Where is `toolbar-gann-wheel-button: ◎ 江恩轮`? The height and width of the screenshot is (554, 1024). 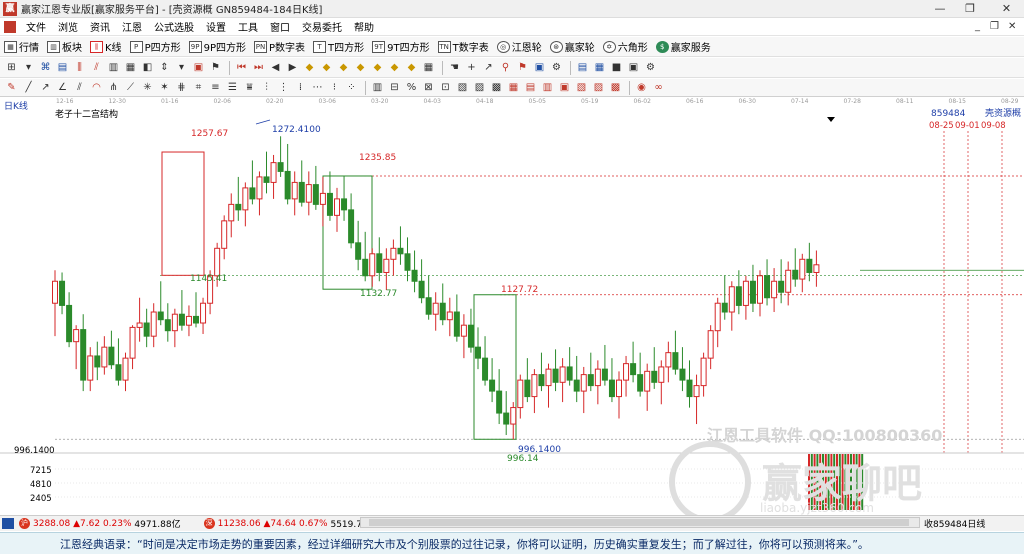
toolbar-gann-wheel-button: ◎ 江恩轮 is located at coordinates (519, 47).